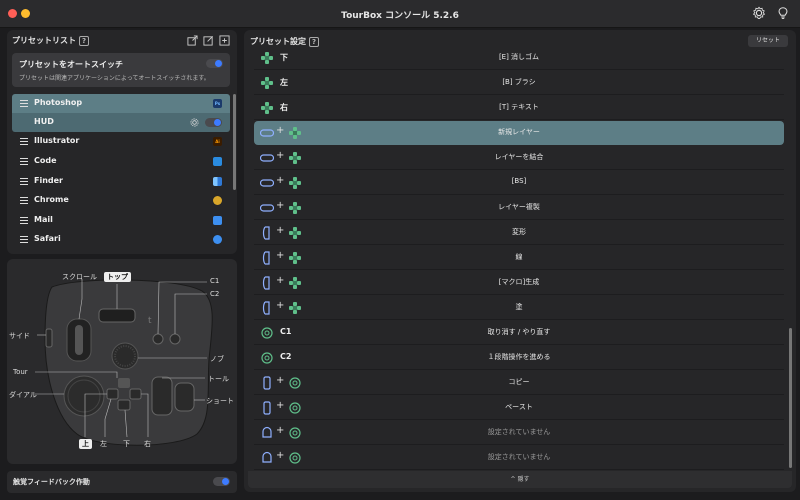 Image resolution: width=800 pixels, height=500 pixels. Describe the element at coordinates (114, 78) in the screenshot. I see `auto-switch-description: プリセットは関連アプリケーションによってオートスイッチされます。` at that location.